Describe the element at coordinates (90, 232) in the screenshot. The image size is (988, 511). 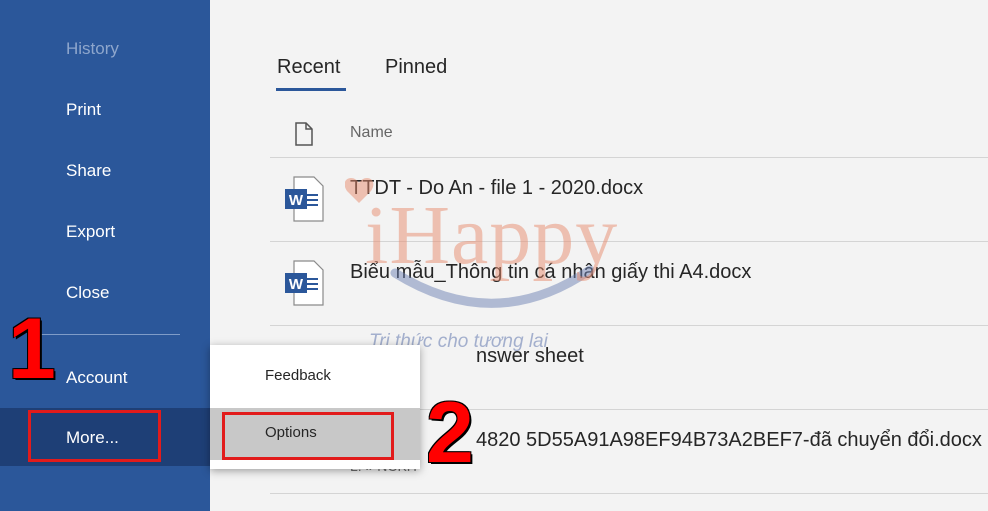
I see `sidebar-item-export: Export` at that location.